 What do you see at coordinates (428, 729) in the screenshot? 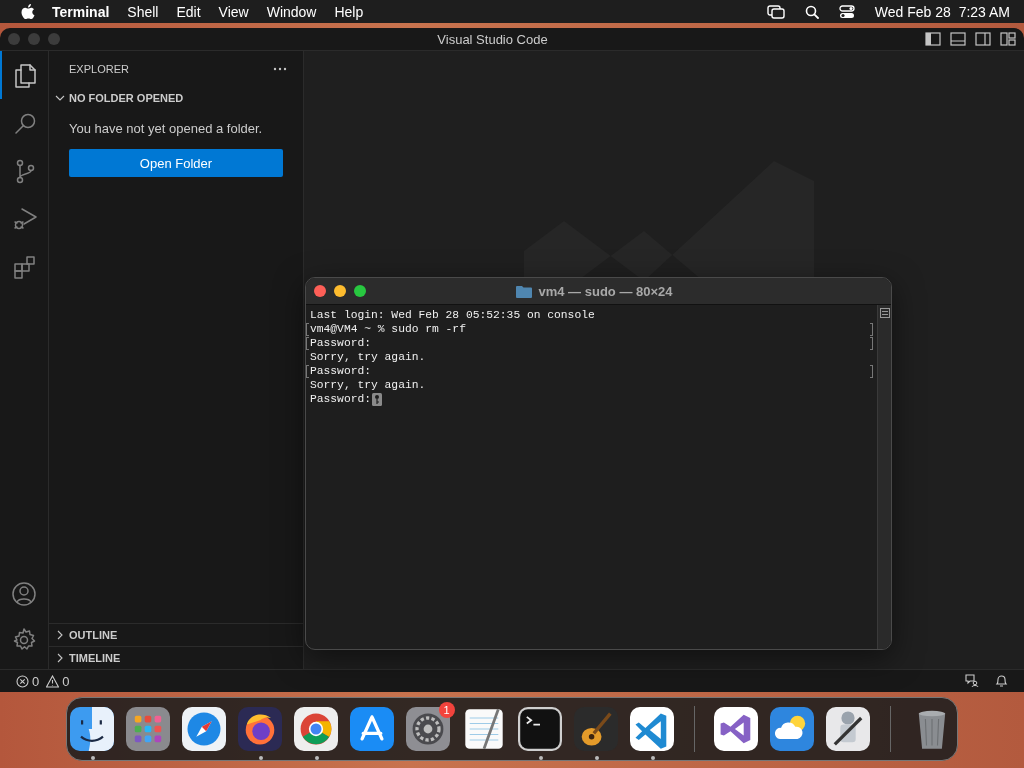
I see `gear-icon` at bounding box center [428, 729].